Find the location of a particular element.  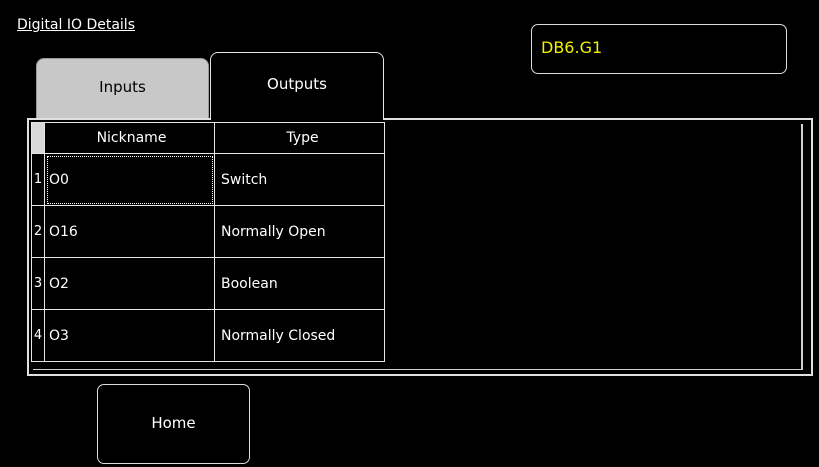

tab-inputs: Inputs is located at coordinates (122, 89).